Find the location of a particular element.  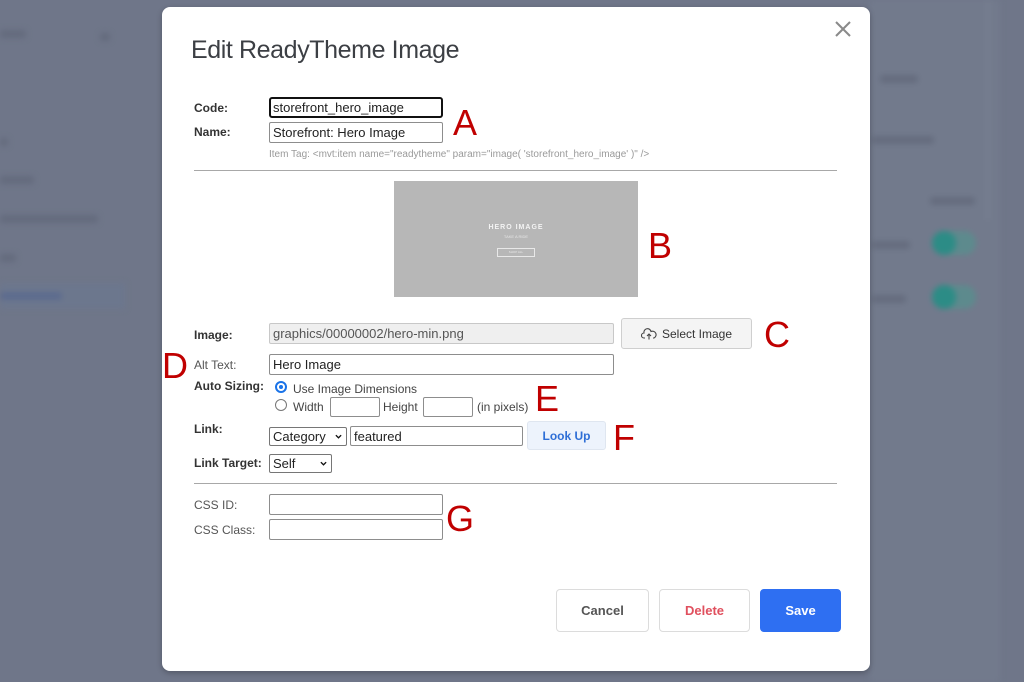

custom-size-radio is located at coordinates (281, 405).